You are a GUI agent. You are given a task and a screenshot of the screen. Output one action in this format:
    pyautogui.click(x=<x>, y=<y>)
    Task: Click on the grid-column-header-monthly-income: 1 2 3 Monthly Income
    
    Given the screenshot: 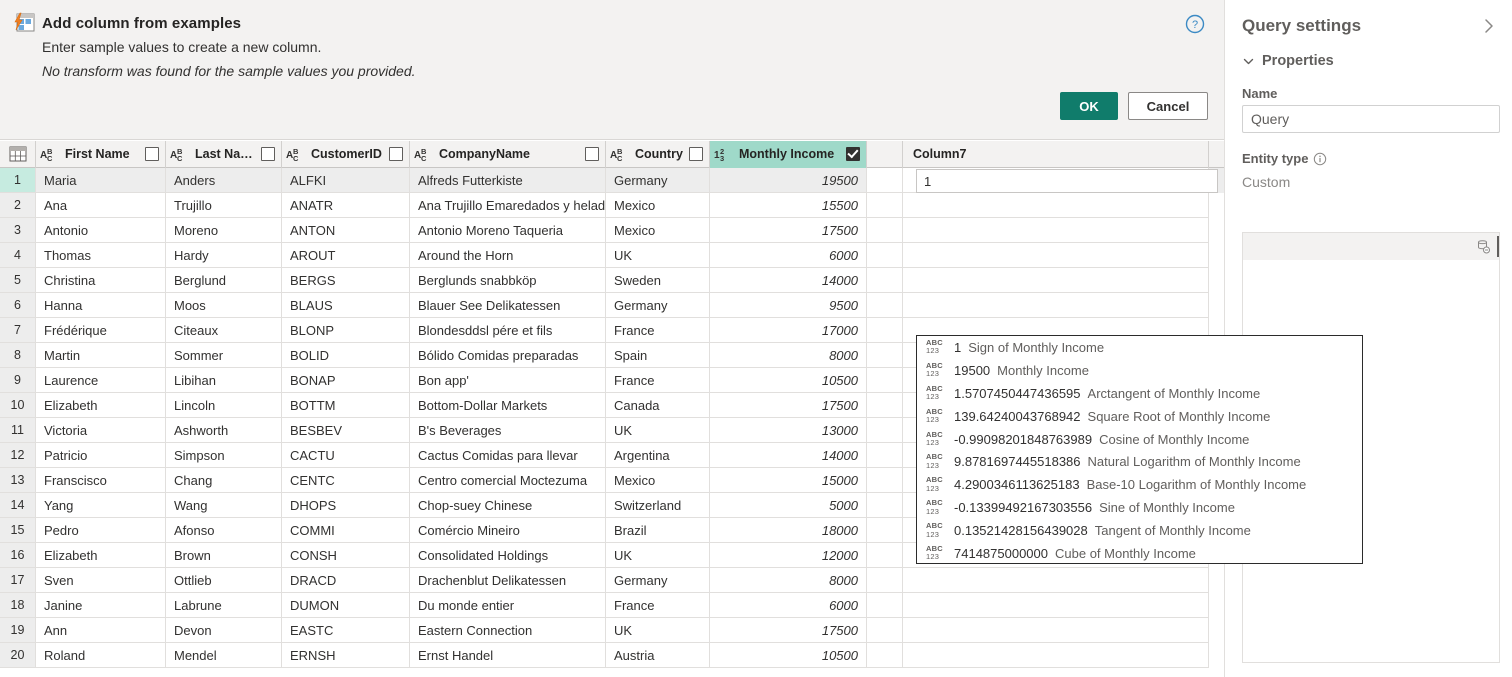 What is the action you would take?
    pyautogui.click(x=788, y=154)
    